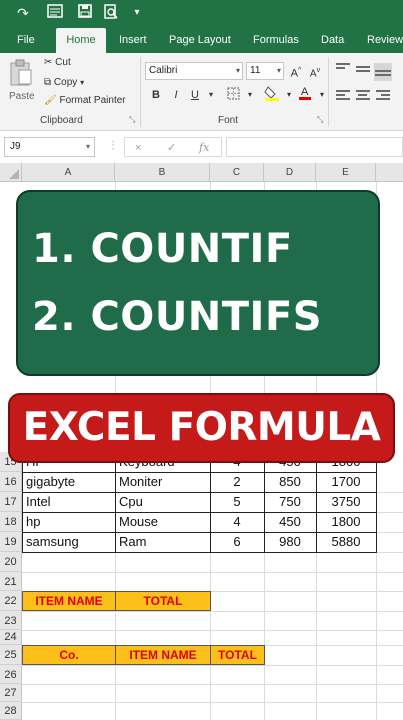  Describe the element at coordinates (389, 172) in the screenshot. I see `column-header-f` at that location.